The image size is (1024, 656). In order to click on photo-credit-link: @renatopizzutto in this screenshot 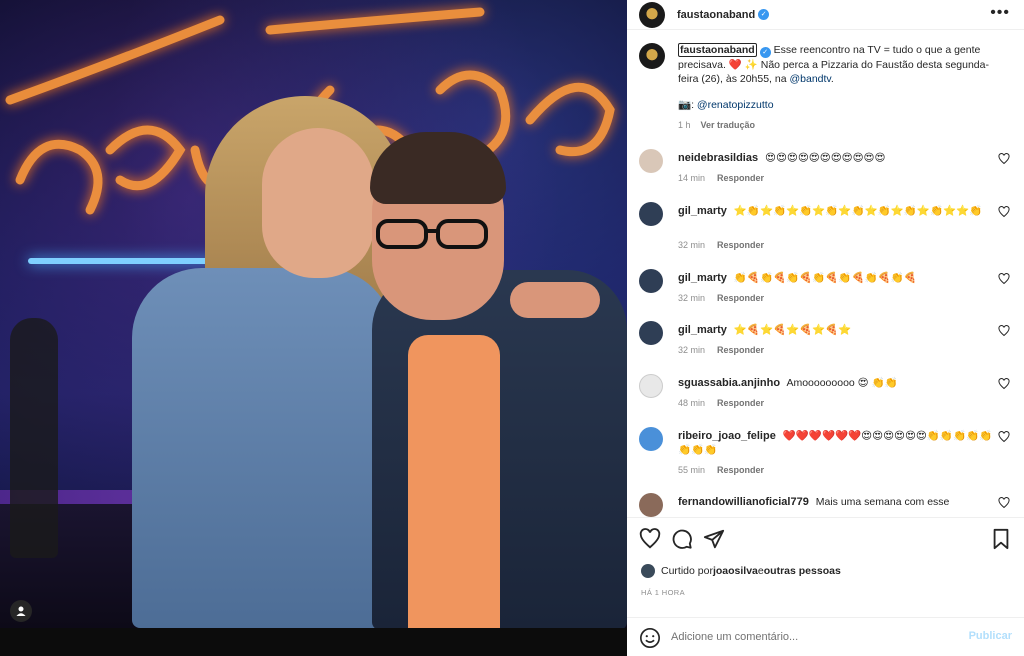, I will do `click(735, 105)`.